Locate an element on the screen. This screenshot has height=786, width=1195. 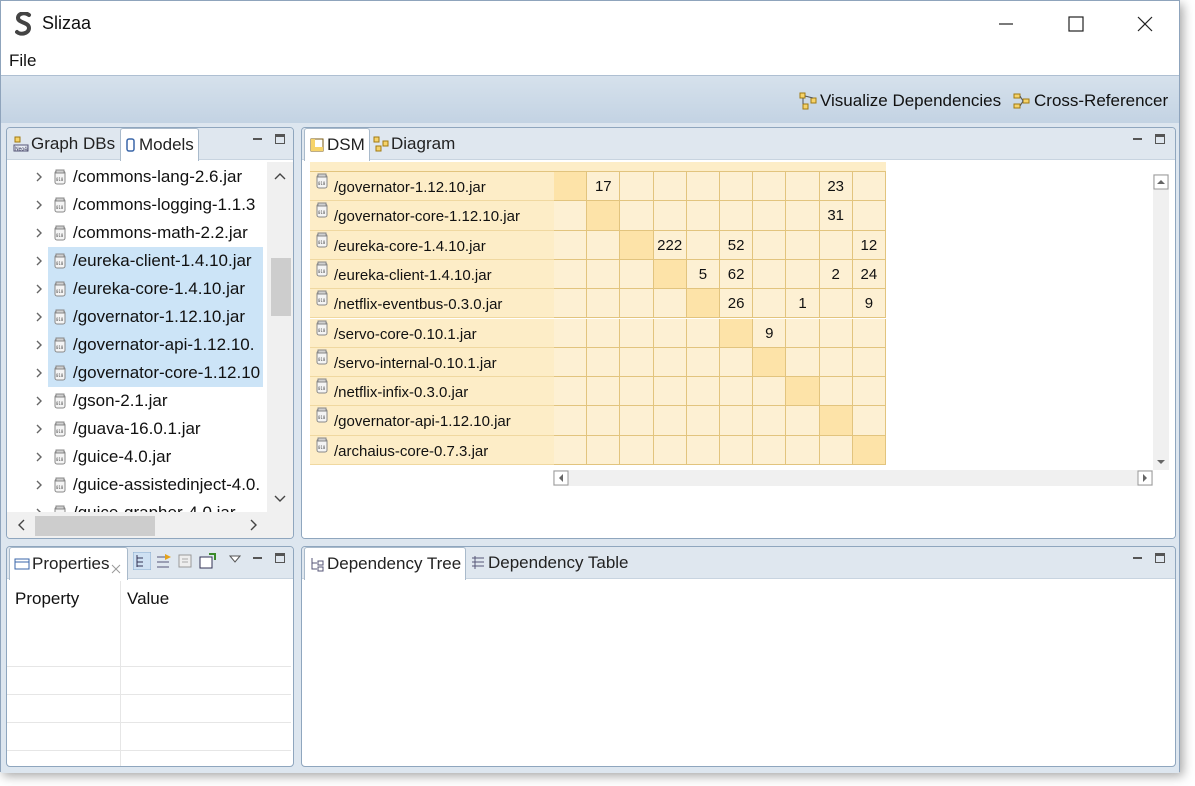
dsm-row-label: 010/governator-core-1.12.10.jar is located at coordinates (432, 216).